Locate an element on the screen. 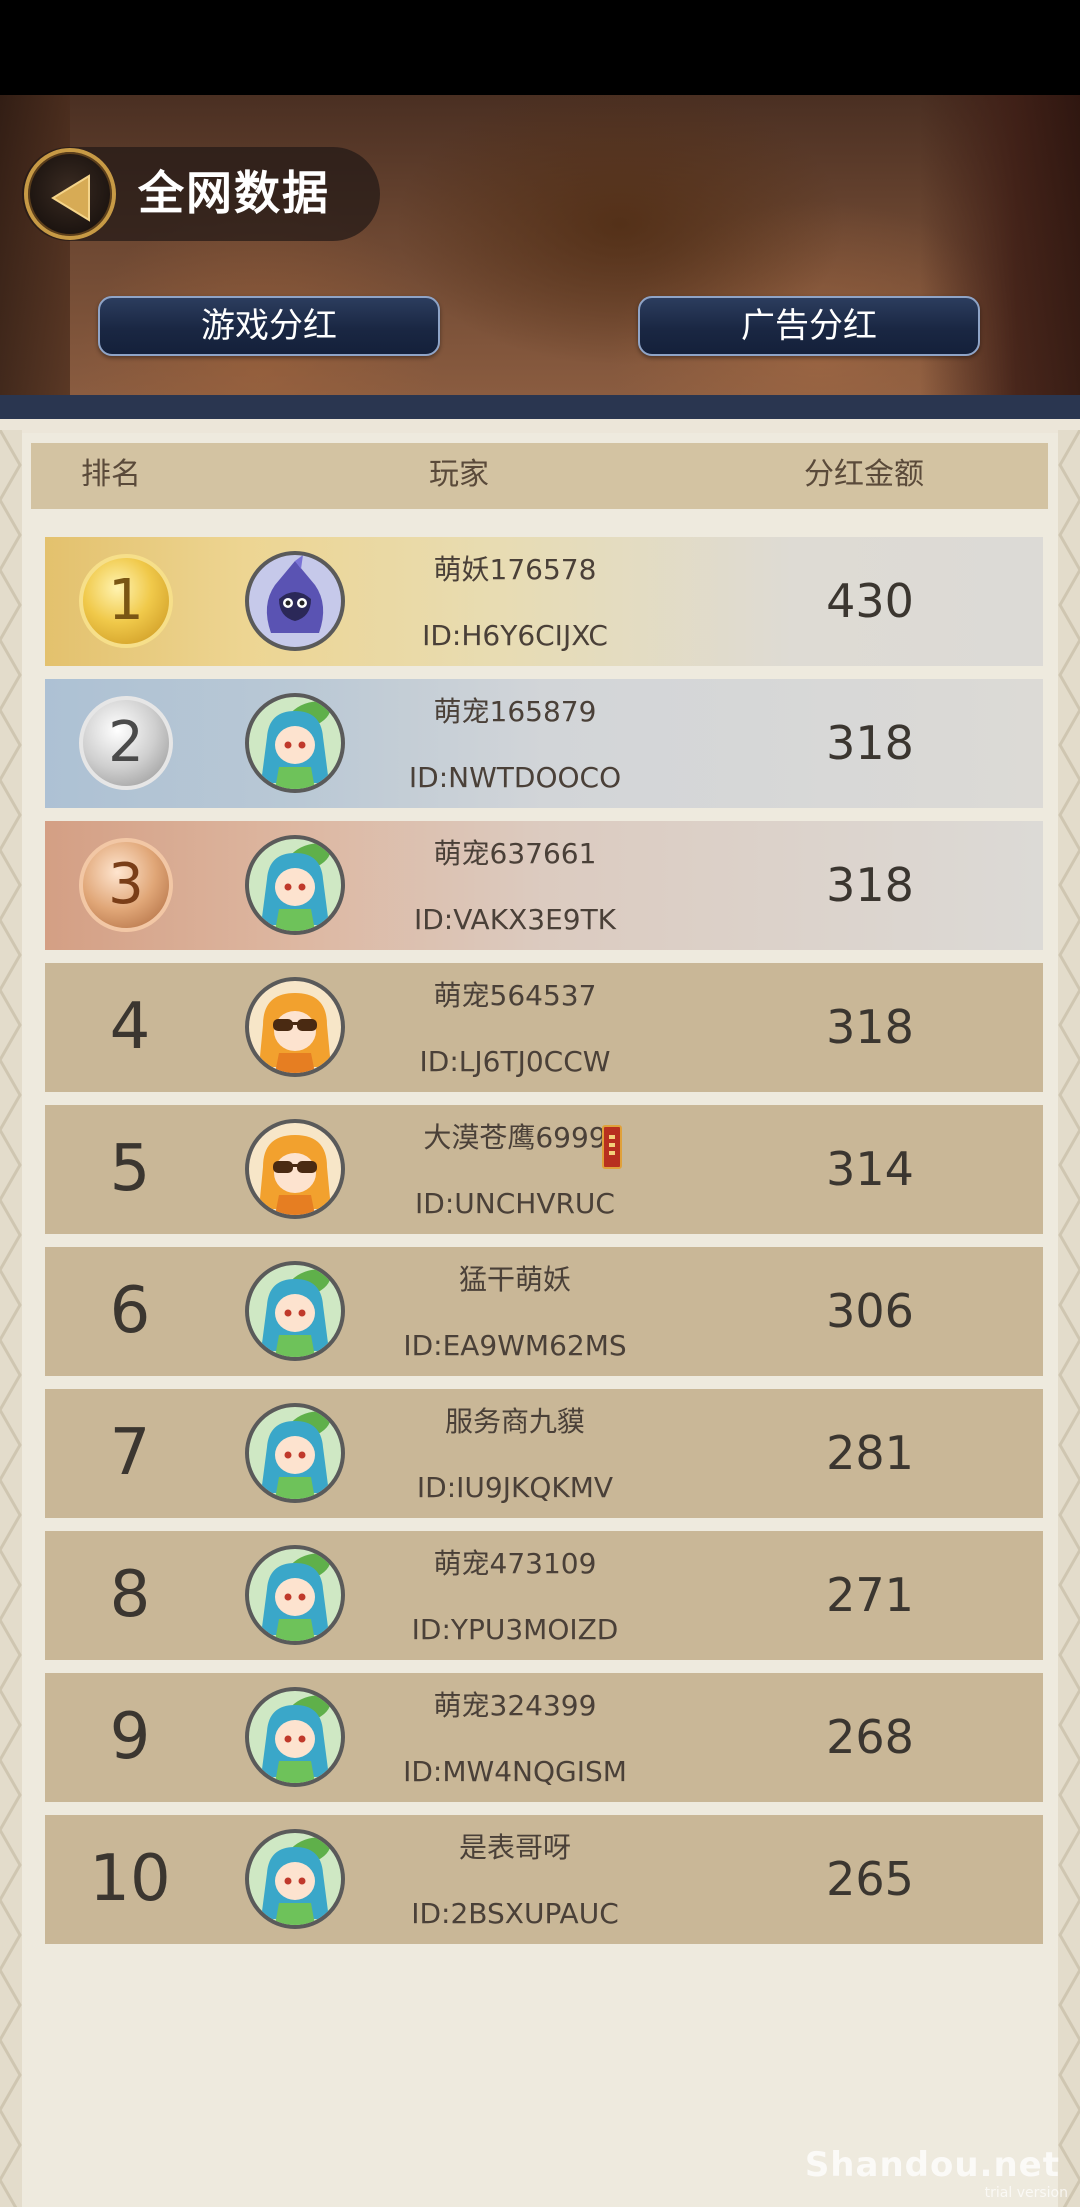  rank-number: 4 is located at coordinates (130, 1027).